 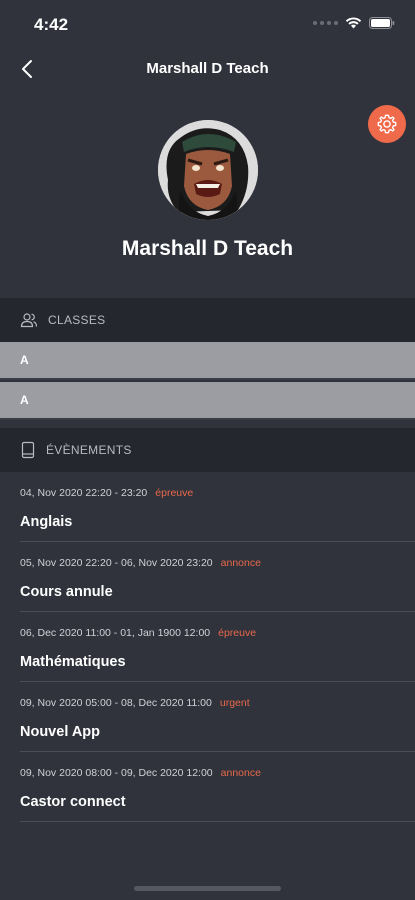 I want to click on status-bar: 4:42, so click(x=207, y=25).